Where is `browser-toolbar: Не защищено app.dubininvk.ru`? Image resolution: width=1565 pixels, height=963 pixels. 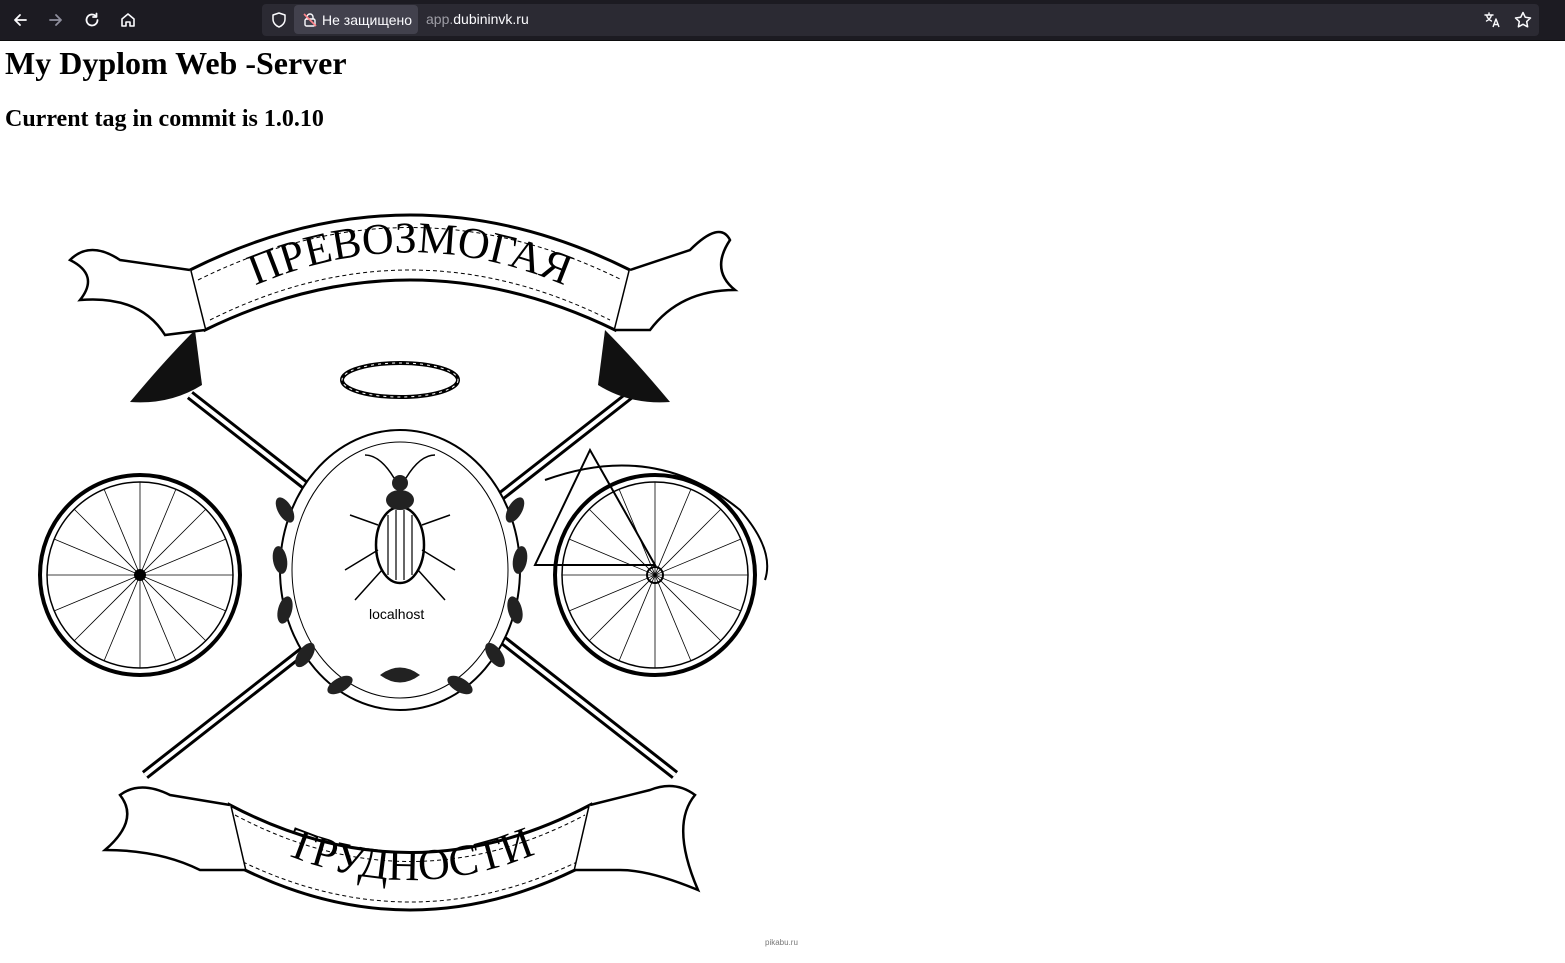
browser-toolbar: Не защищено app.dubininvk.ru is located at coordinates (782, 20).